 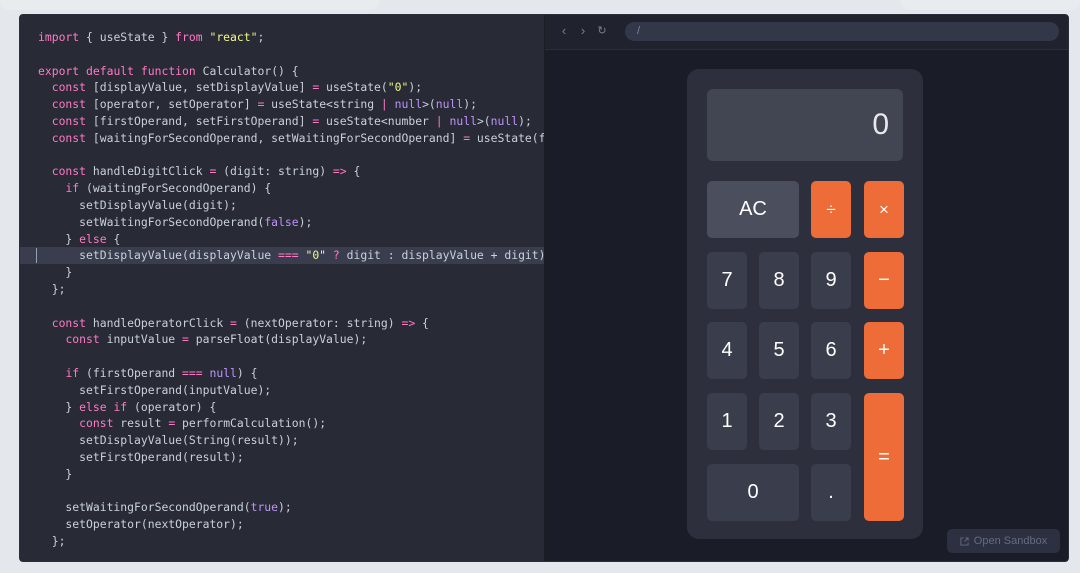 I want to click on code-line: } else if (operator) {, so click(x=282, y=407).